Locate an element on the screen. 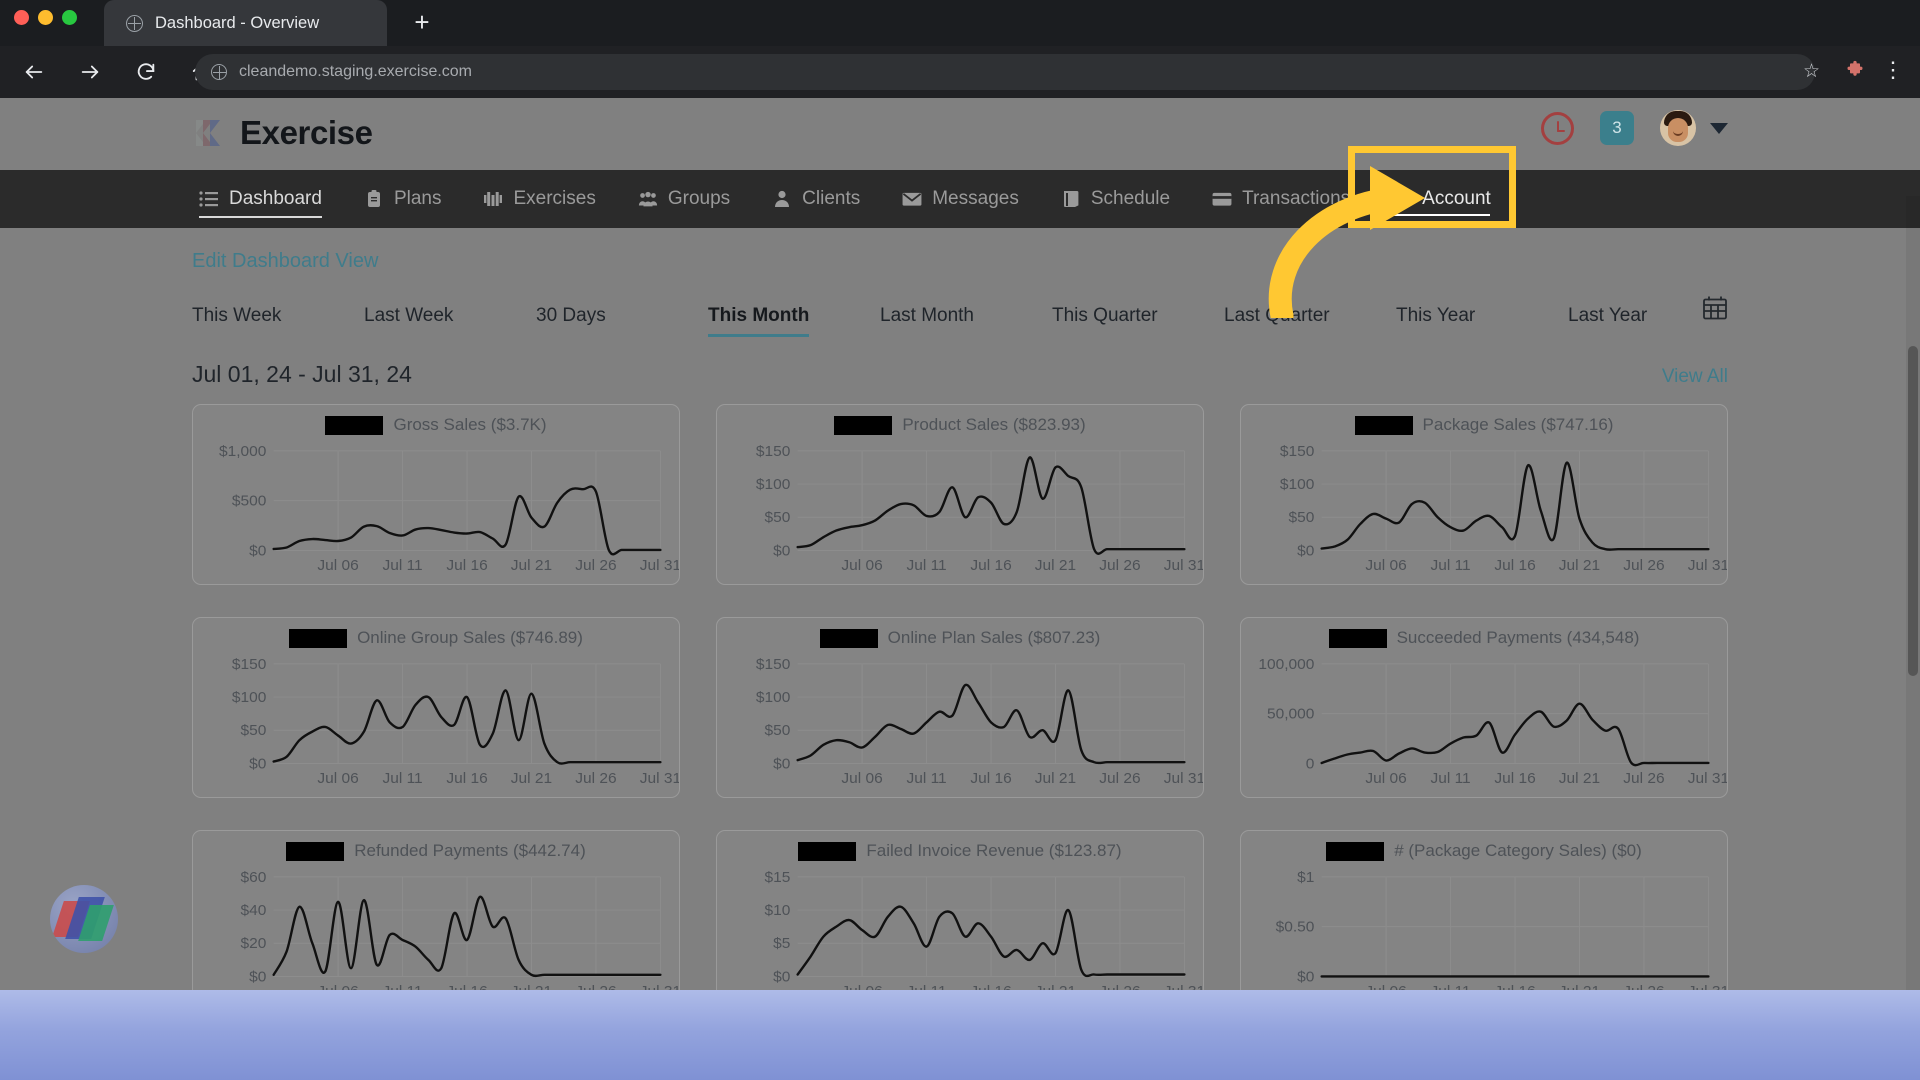 The width and height of the screenshot is (1920, 1080). svg-text: 50,000 is located at coordinates (1290, 714).